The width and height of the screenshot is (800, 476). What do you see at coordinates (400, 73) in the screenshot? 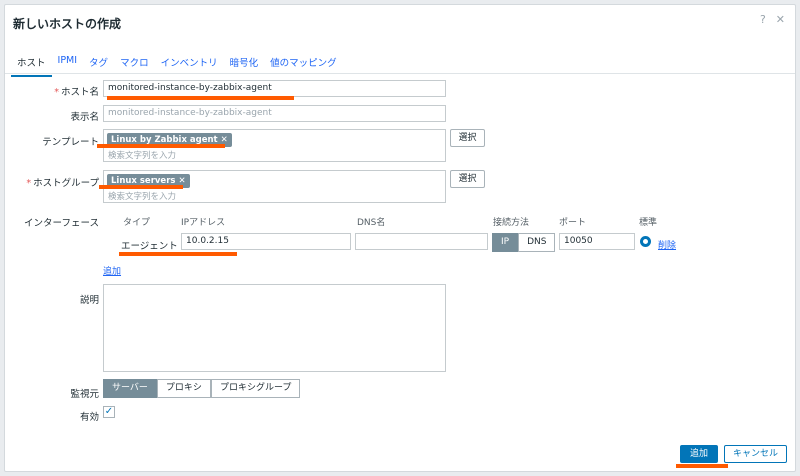
I see `tabs-divider` at bounding box center [400, 73].